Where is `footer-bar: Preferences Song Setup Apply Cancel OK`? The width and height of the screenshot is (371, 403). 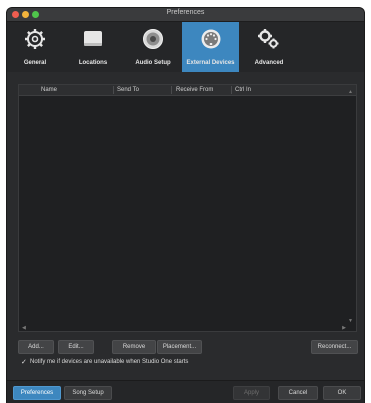 footer-bar: Preferences Song Setup Apply Cancel OK is located at coordinates (185, 391).